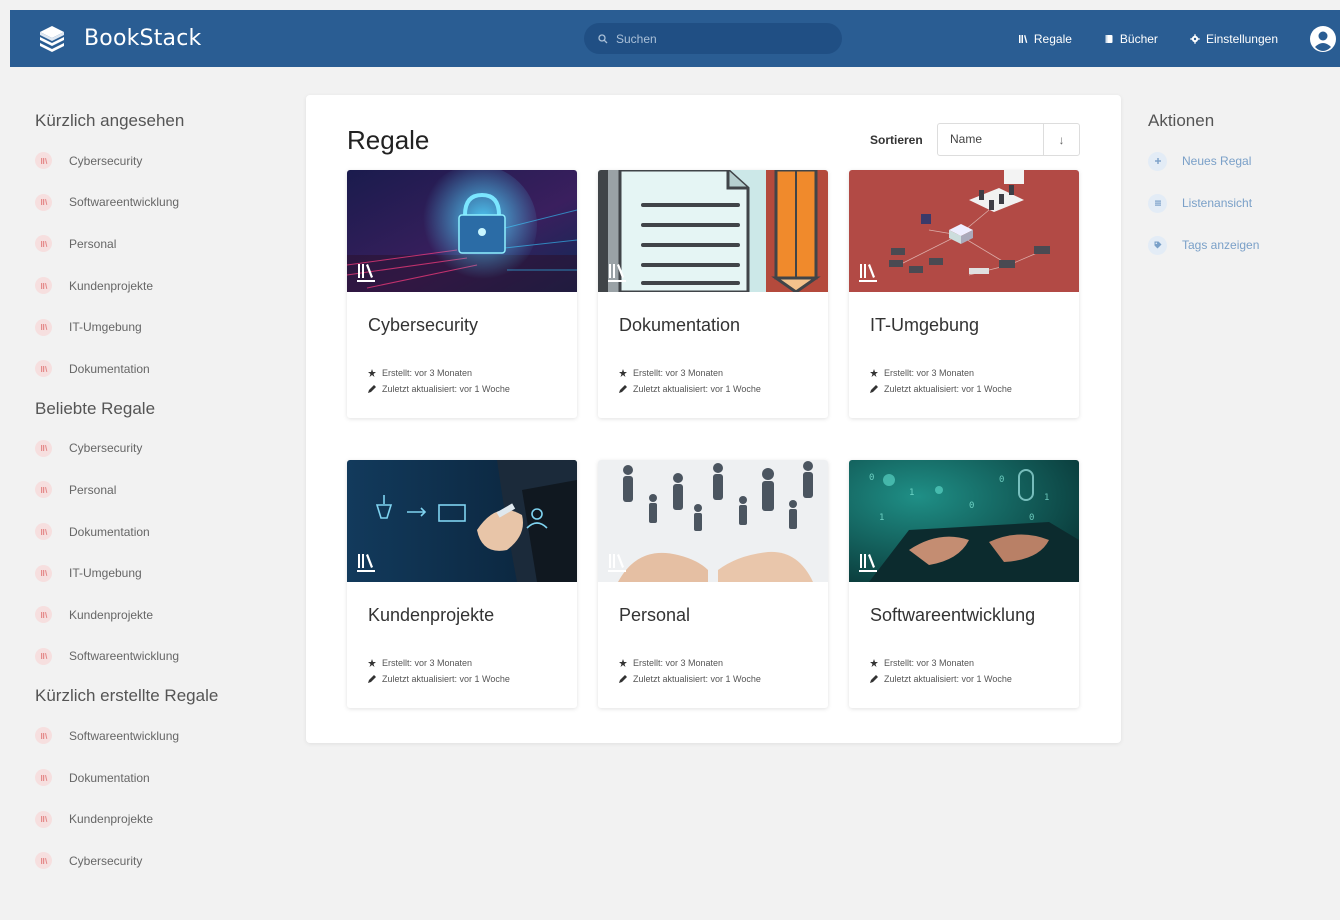 This screenshot has width=1340, height=920. Describe the element at coordinates (1221, 245) in the screenshot. I see `show-tags-label: Tags anzeigen` at that location.